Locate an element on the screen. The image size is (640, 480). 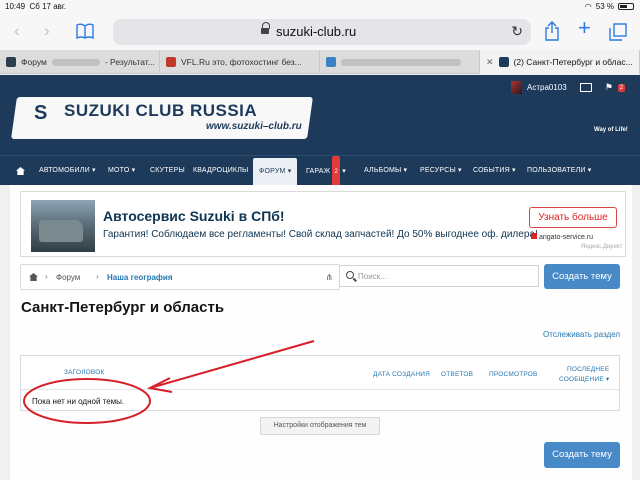
status-time: 10:49 is located at coordinates (15, 6).